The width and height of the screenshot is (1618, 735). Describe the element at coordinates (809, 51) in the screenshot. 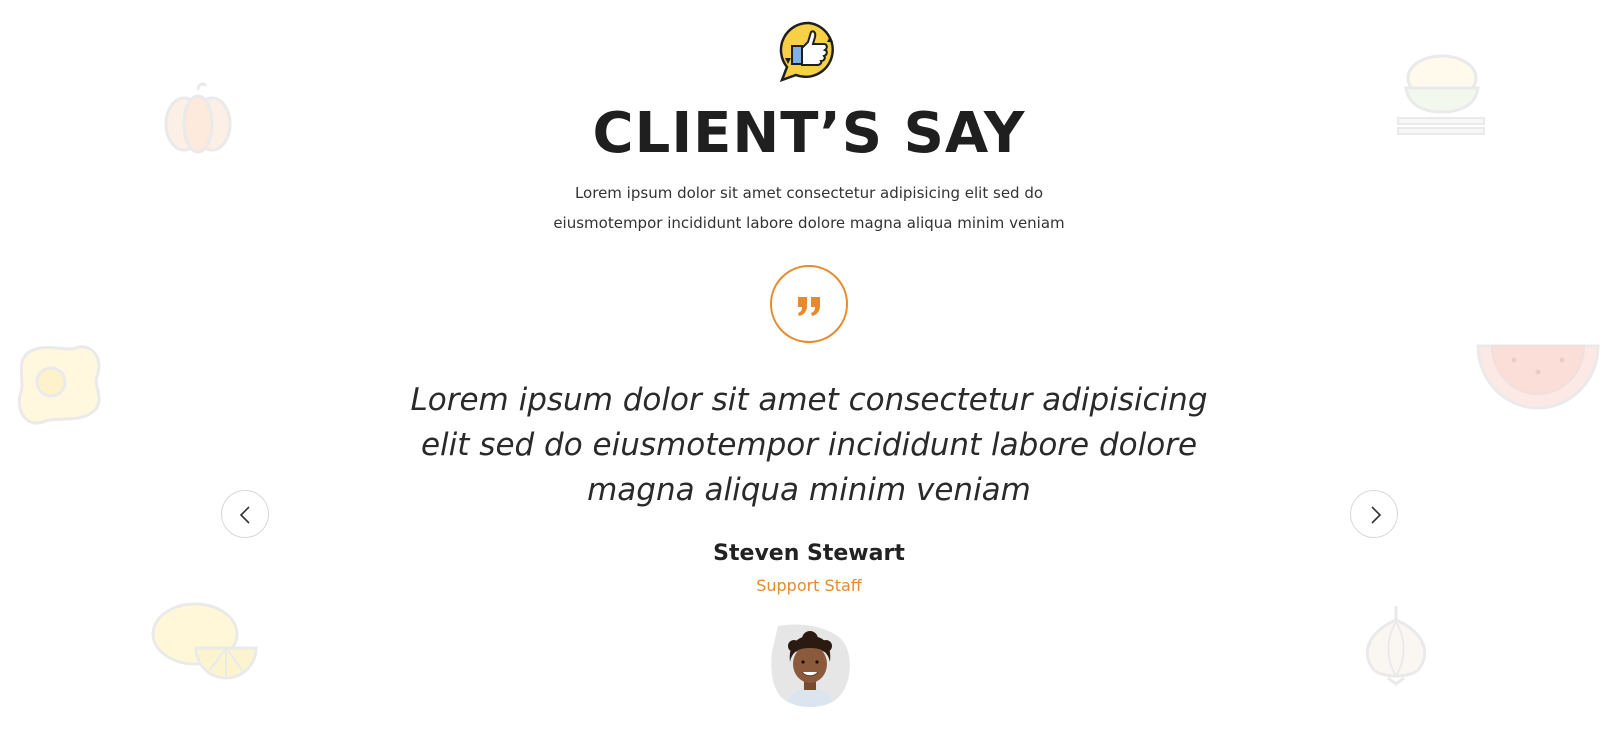

I see `thumbs-up-speech-bubble-icon` at that location.